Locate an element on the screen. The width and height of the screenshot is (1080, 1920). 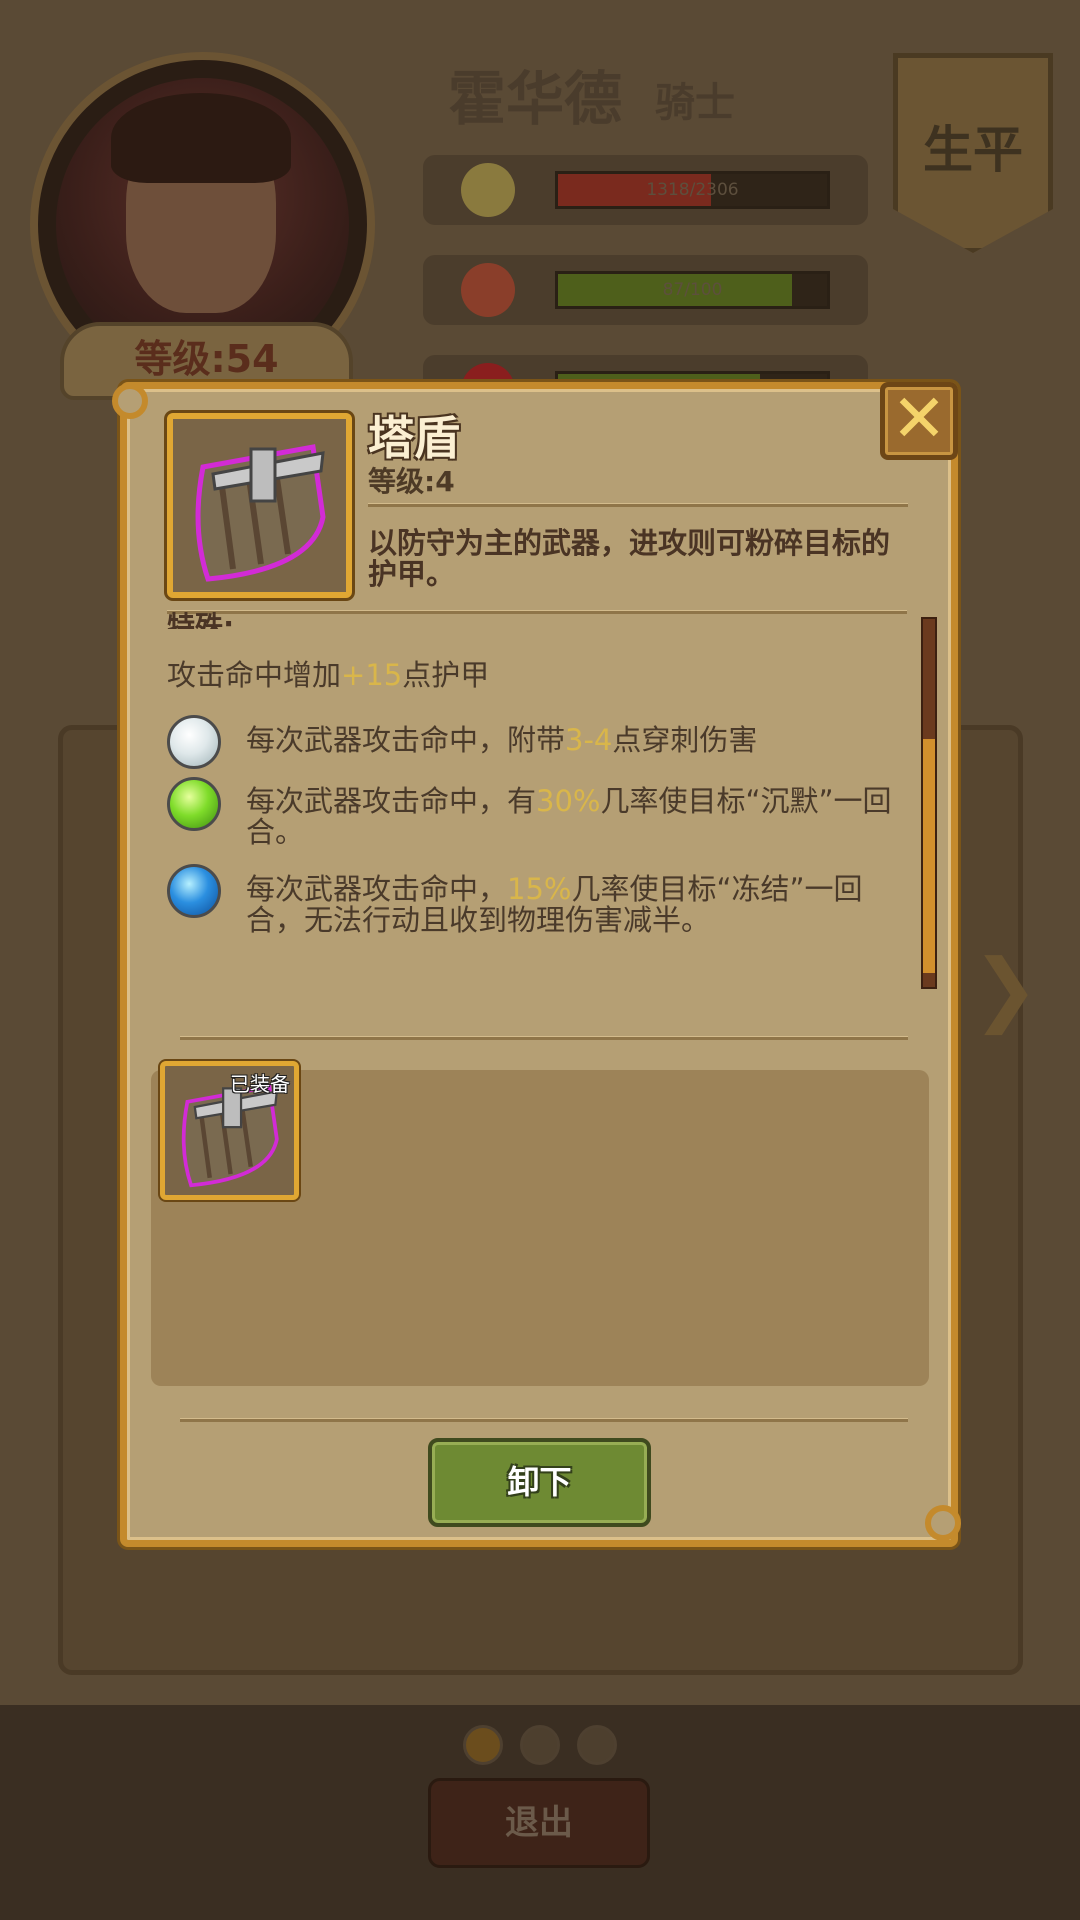
equipped-item-slot: 已装备 is located at coordinates (229, 1130).